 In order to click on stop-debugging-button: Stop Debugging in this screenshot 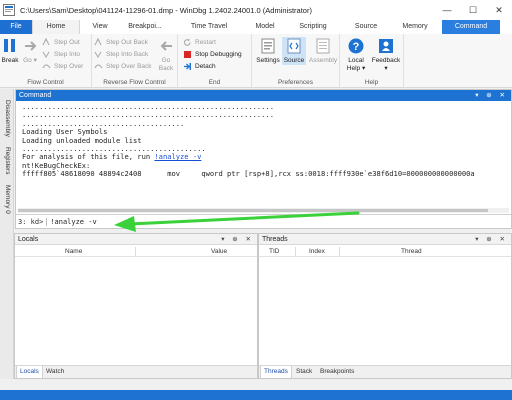, I will do `click(212, 54)`.